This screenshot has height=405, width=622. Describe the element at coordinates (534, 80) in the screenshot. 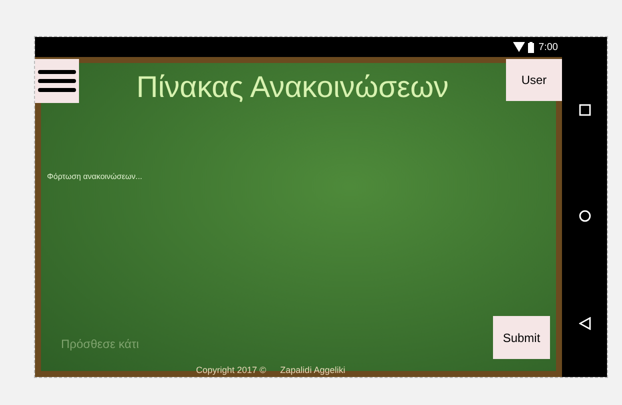

I see `user-button: User` at that location.